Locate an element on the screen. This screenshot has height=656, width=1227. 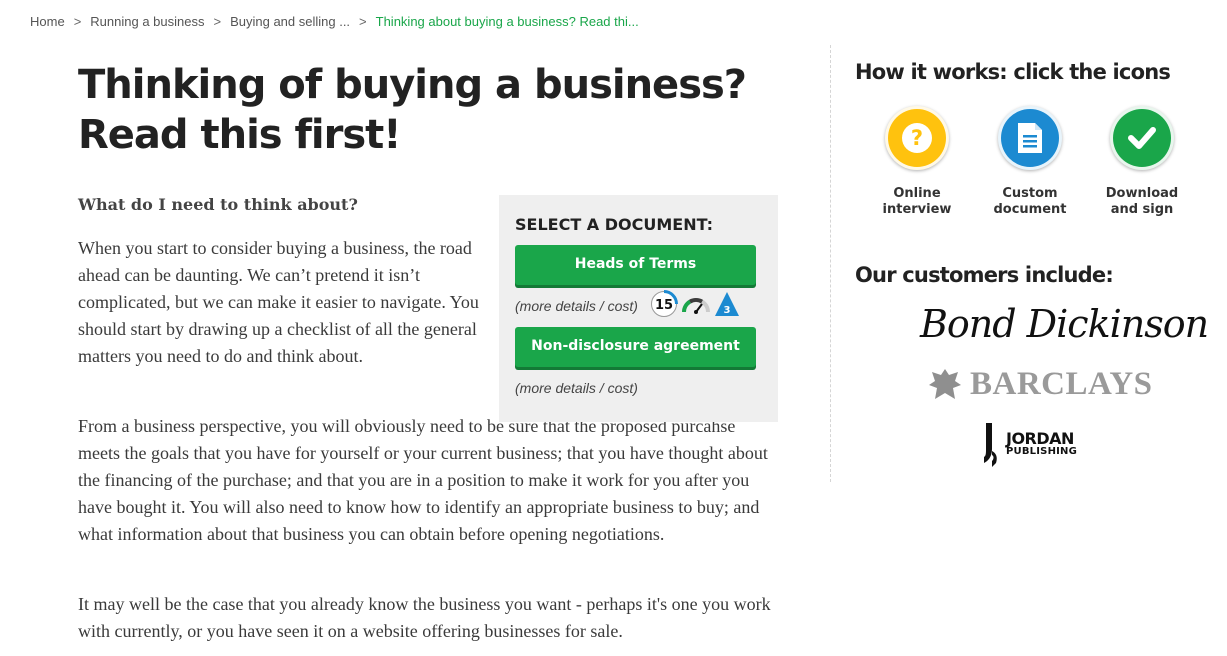
document-details-row: (more details / cost) 15 3 is located at coordinates (638, 306).